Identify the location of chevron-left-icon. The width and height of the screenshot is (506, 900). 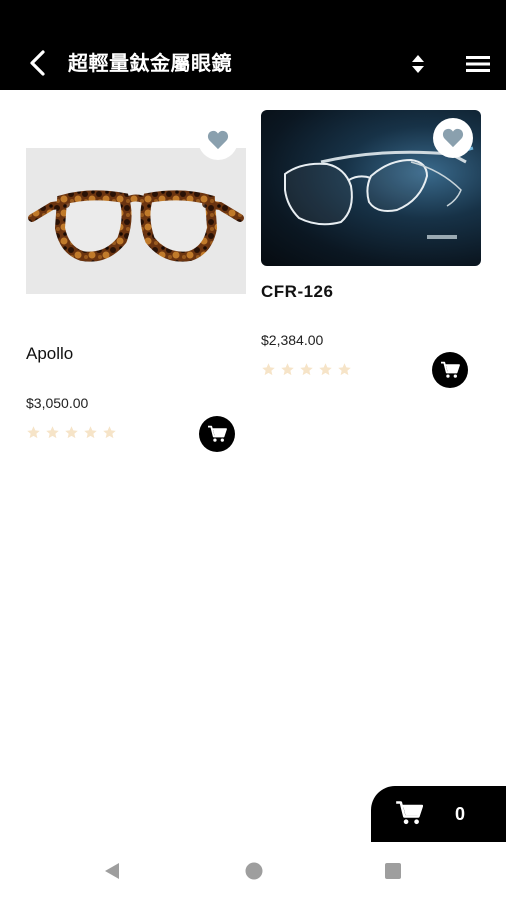
(37, 63).